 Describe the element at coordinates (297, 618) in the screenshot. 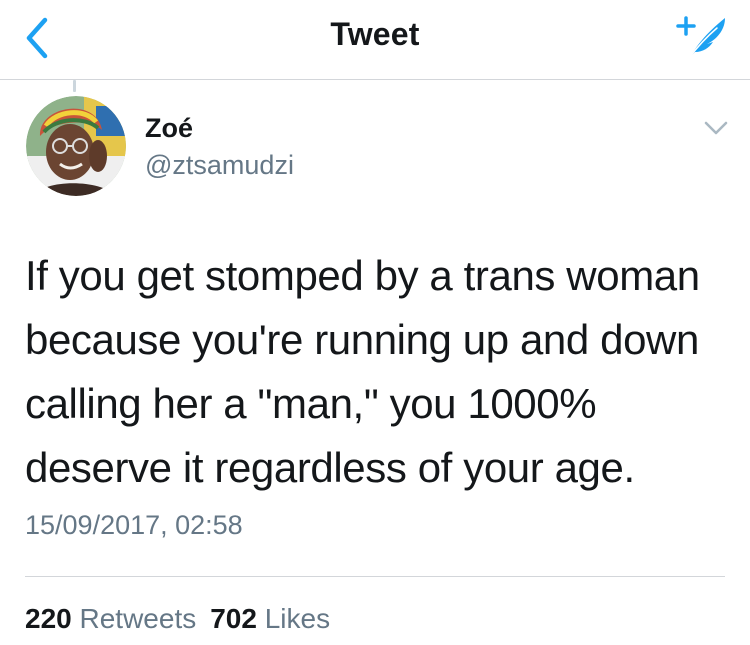

I see `likes-label: Likes` at that location.